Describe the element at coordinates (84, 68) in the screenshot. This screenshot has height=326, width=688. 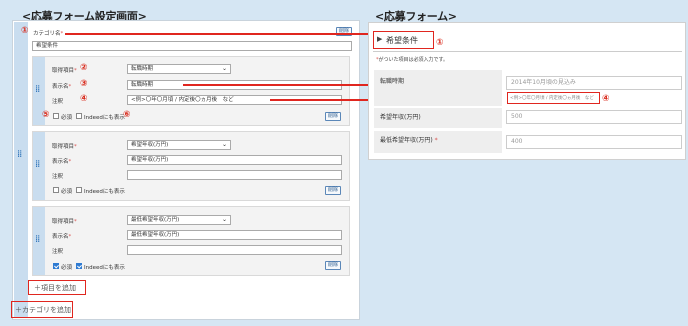
I see `annotation-2: ②` at that location.